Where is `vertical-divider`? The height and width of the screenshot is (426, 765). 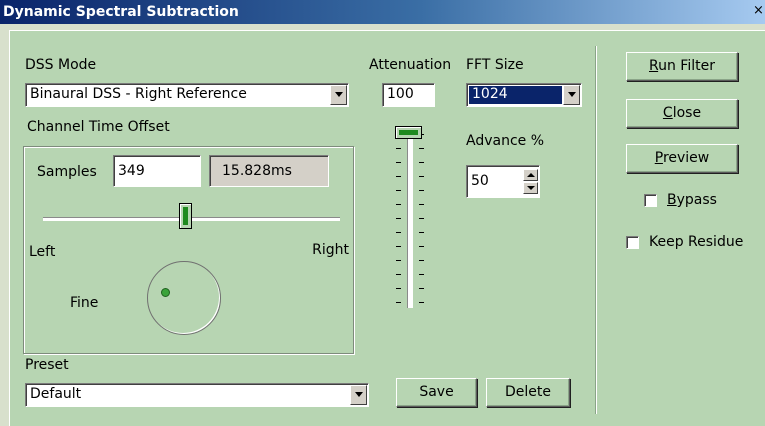 vertical-divider is located at coordinates (595, 230).